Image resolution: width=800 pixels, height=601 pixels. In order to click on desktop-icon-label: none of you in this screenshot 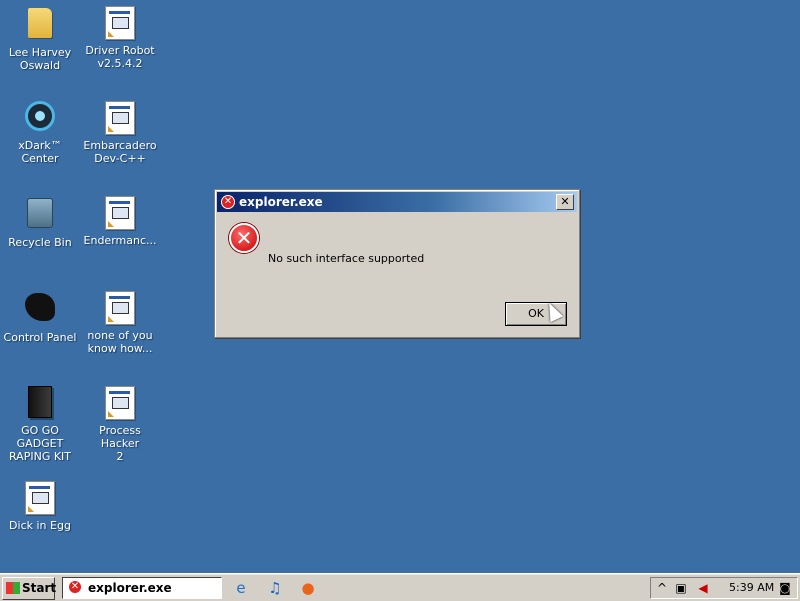, I will do `click(120, 335)`.